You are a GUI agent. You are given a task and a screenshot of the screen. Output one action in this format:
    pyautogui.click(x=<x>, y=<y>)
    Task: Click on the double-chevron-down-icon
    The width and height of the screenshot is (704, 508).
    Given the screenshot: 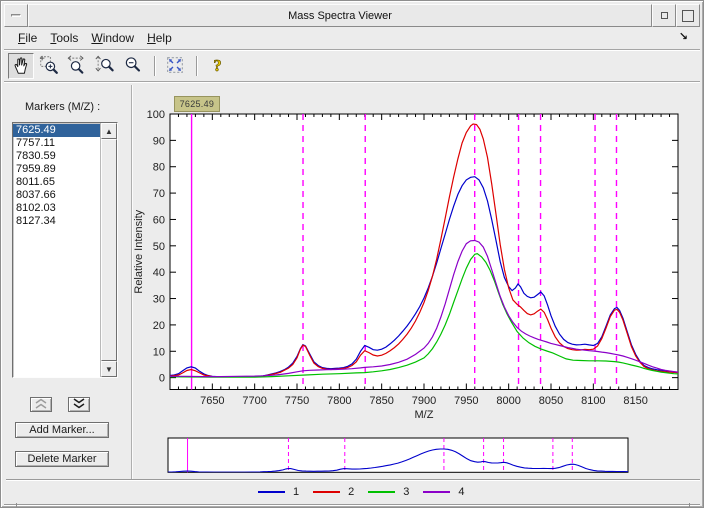 What is the action you would take?
    pyautogui.click(x=79, y=404)
    